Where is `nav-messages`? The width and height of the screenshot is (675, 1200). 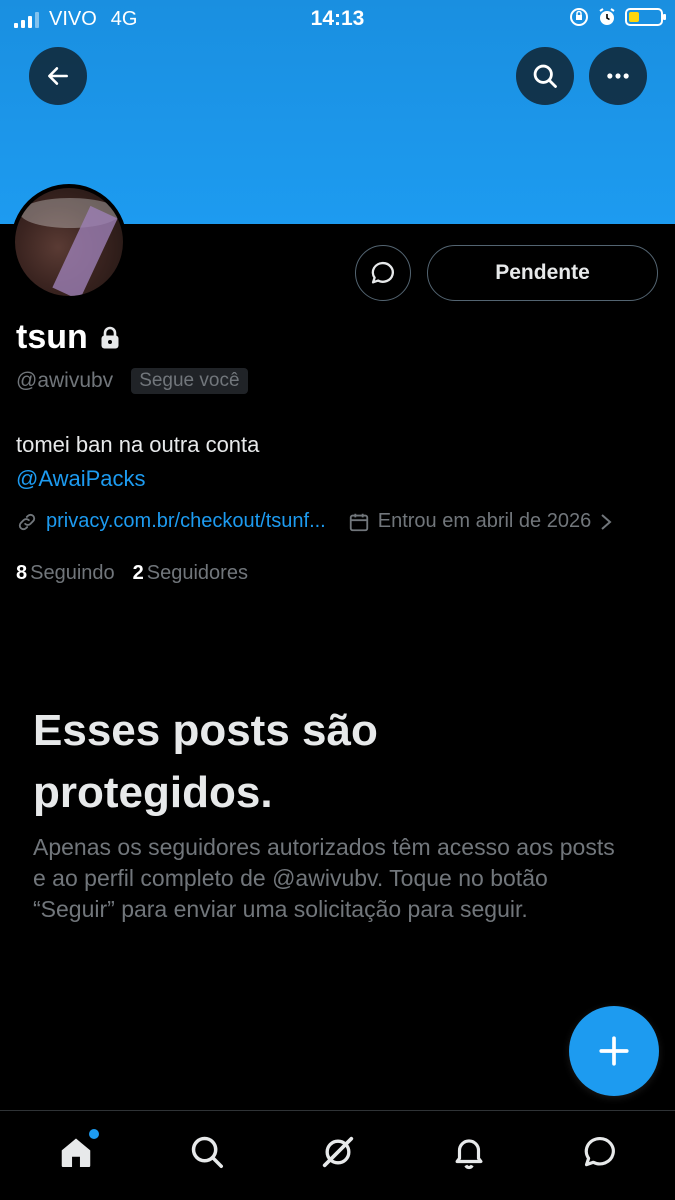
nav-messages is located at coordinates (600, 1152).